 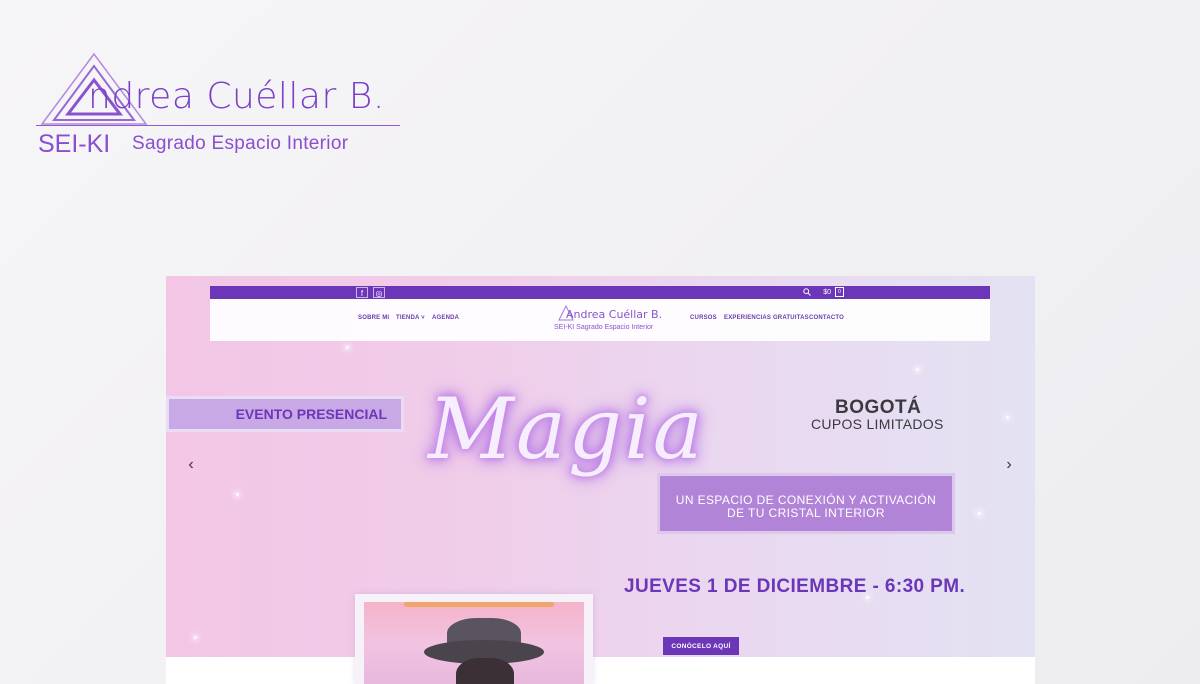 What do you see at coordinates (474, 643) in the screenshot?
I see `featured-photo` at bounding box center [474, 643].